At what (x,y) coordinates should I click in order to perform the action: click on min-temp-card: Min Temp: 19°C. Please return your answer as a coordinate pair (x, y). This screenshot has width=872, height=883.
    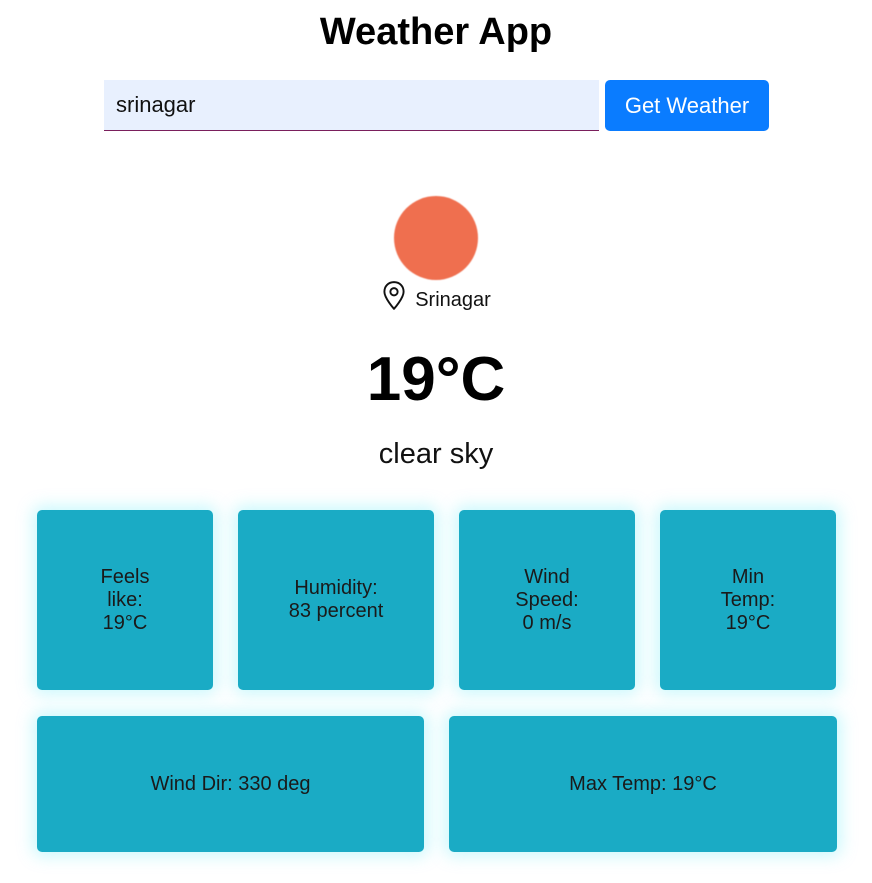
    Looking at the image, I should click on (748, 600).